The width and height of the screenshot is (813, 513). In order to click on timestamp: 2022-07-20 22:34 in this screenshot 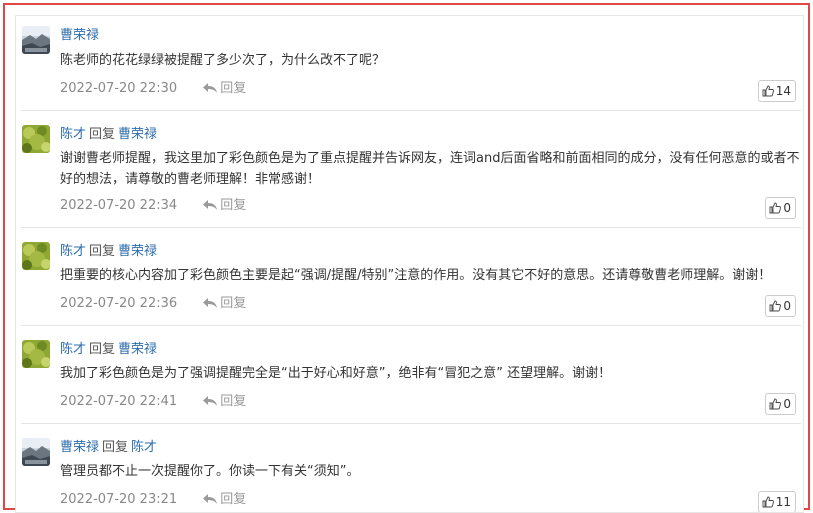, I will do `click(119, 205)`.